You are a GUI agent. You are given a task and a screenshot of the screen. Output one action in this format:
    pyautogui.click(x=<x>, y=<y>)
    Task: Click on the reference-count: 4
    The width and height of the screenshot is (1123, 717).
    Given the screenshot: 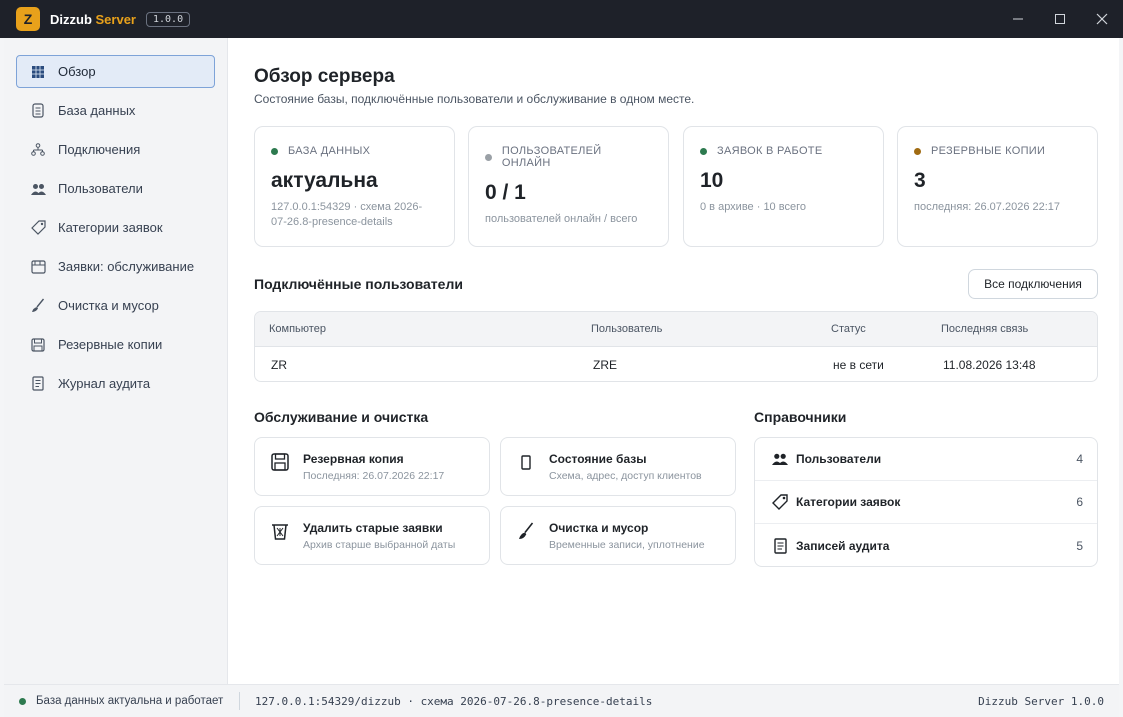 What is the action you would take?
    pyautogui.click(x=1079, y=459)
    